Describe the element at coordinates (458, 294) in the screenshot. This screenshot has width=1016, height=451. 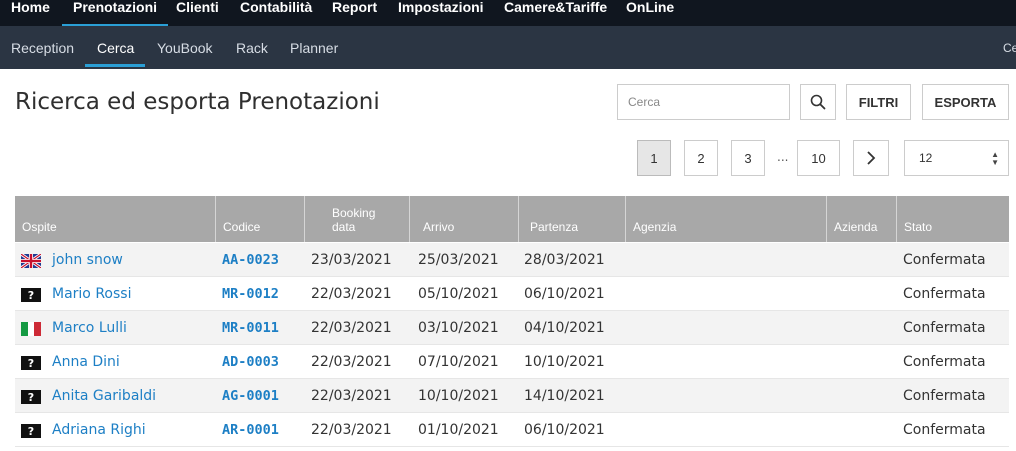
I see `arrival-date: 05/10/2021` at that location.